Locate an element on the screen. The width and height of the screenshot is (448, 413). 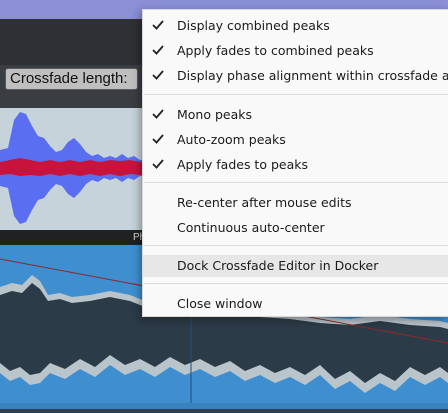
crossfade-peaks-view is located at coordinates (75, 169).